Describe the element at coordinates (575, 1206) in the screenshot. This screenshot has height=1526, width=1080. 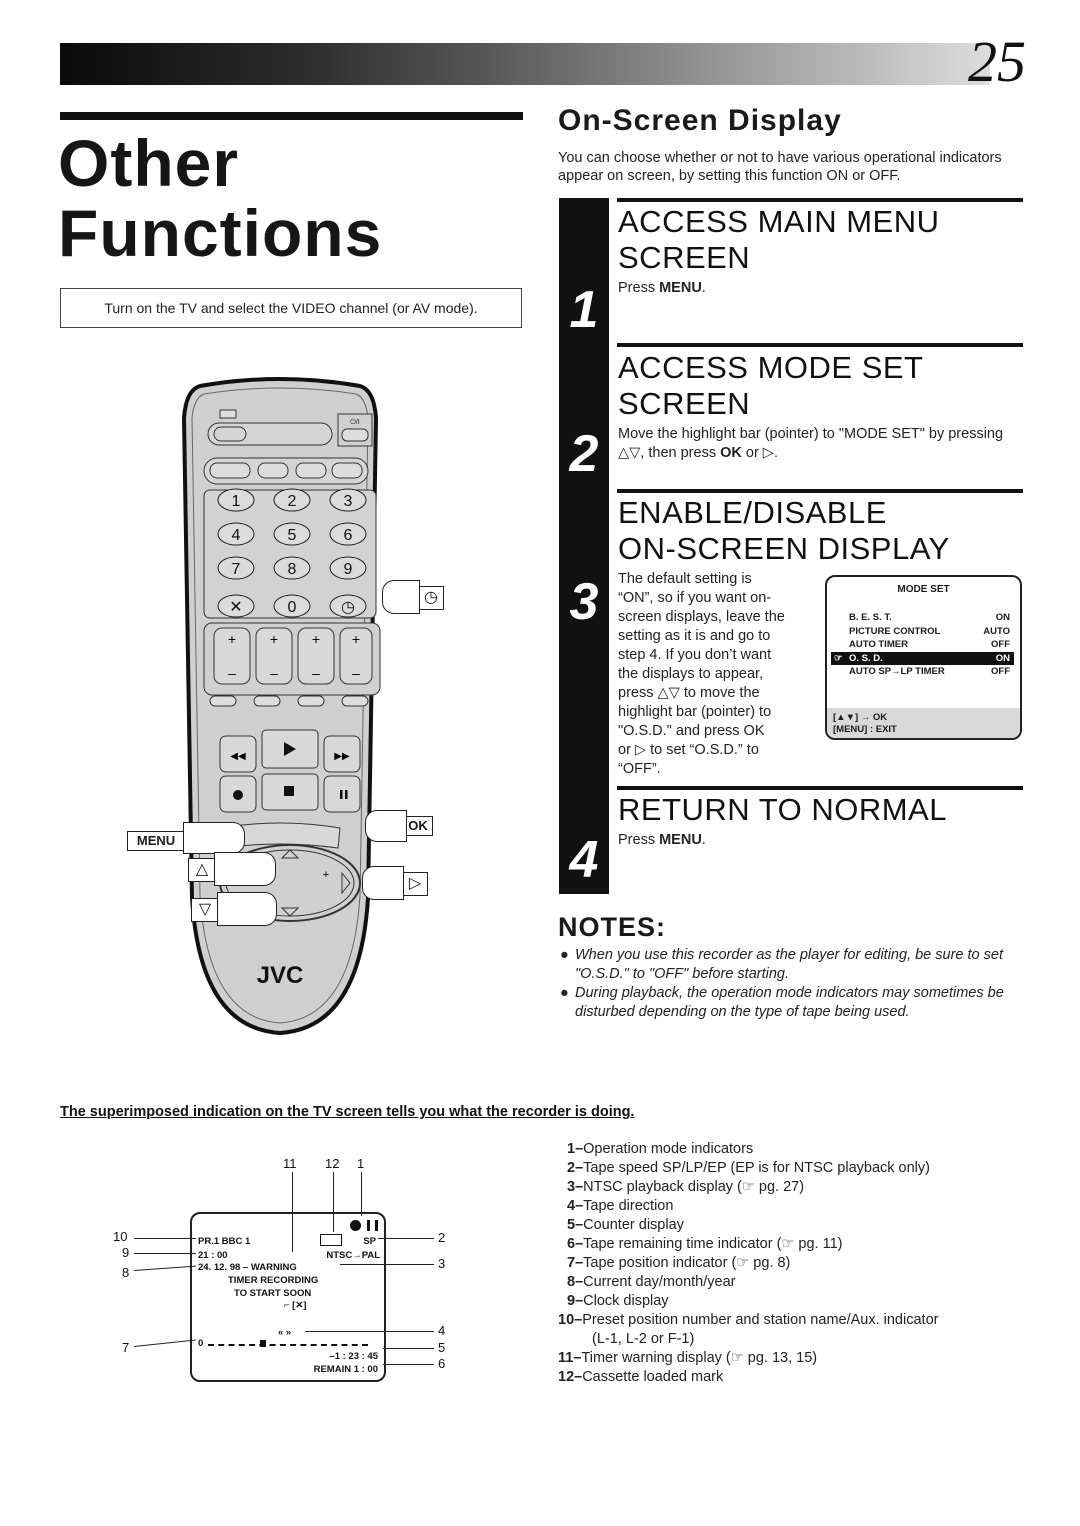
I see `legend-number: 4–` at that location.